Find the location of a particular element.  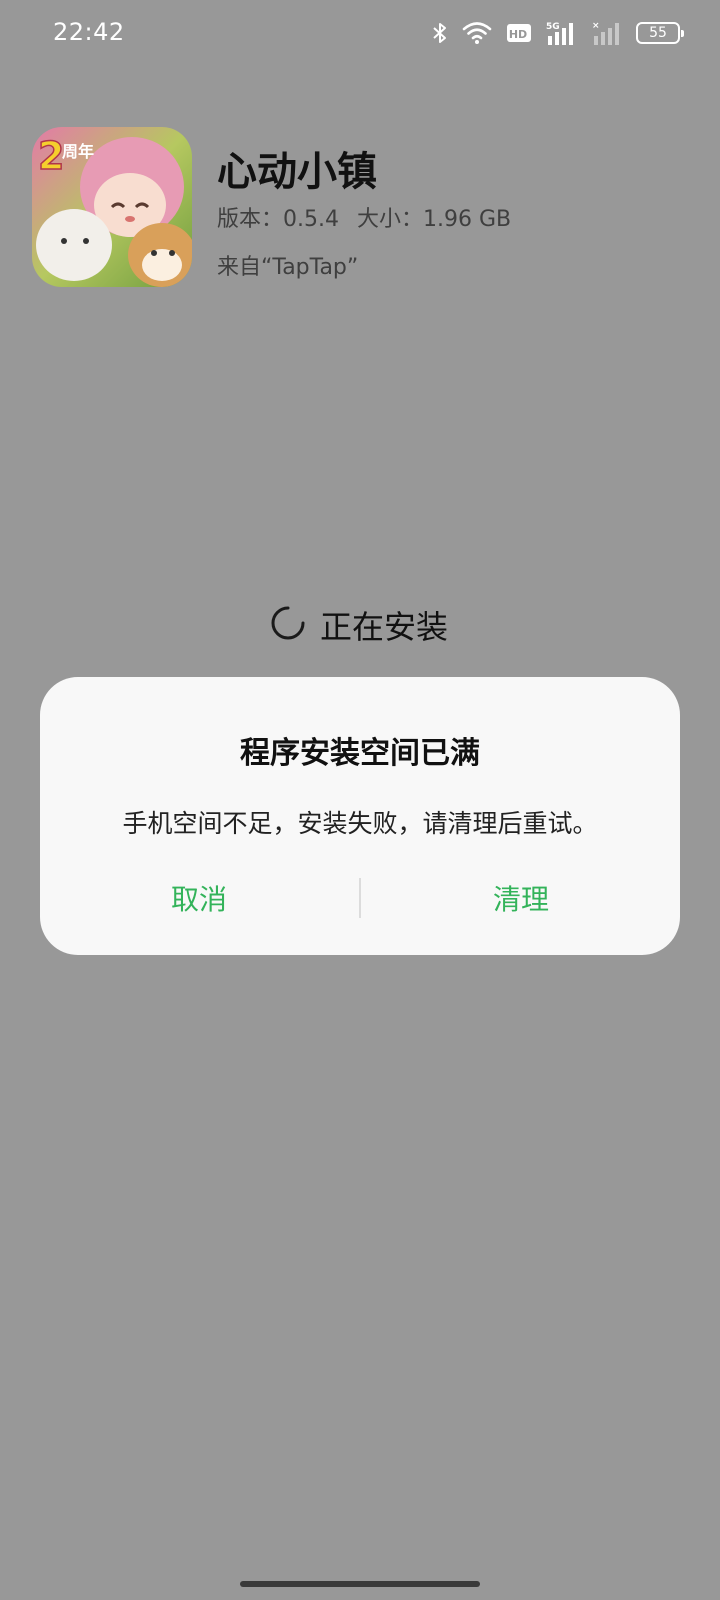

battery-icon: 55 is located at coordinates (660, 33).